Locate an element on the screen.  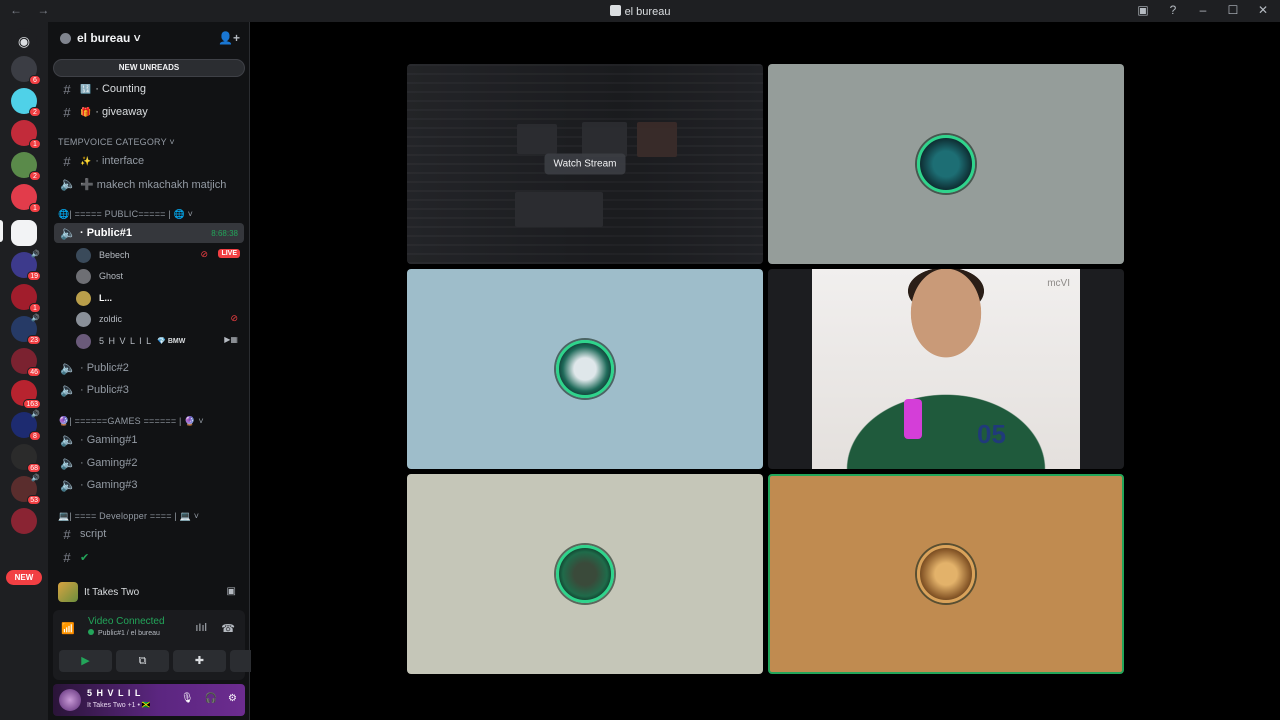
category-public: 🌐| ===== PUBLIC===== | 🌐 ˅ is located at coordinates (125, 214).